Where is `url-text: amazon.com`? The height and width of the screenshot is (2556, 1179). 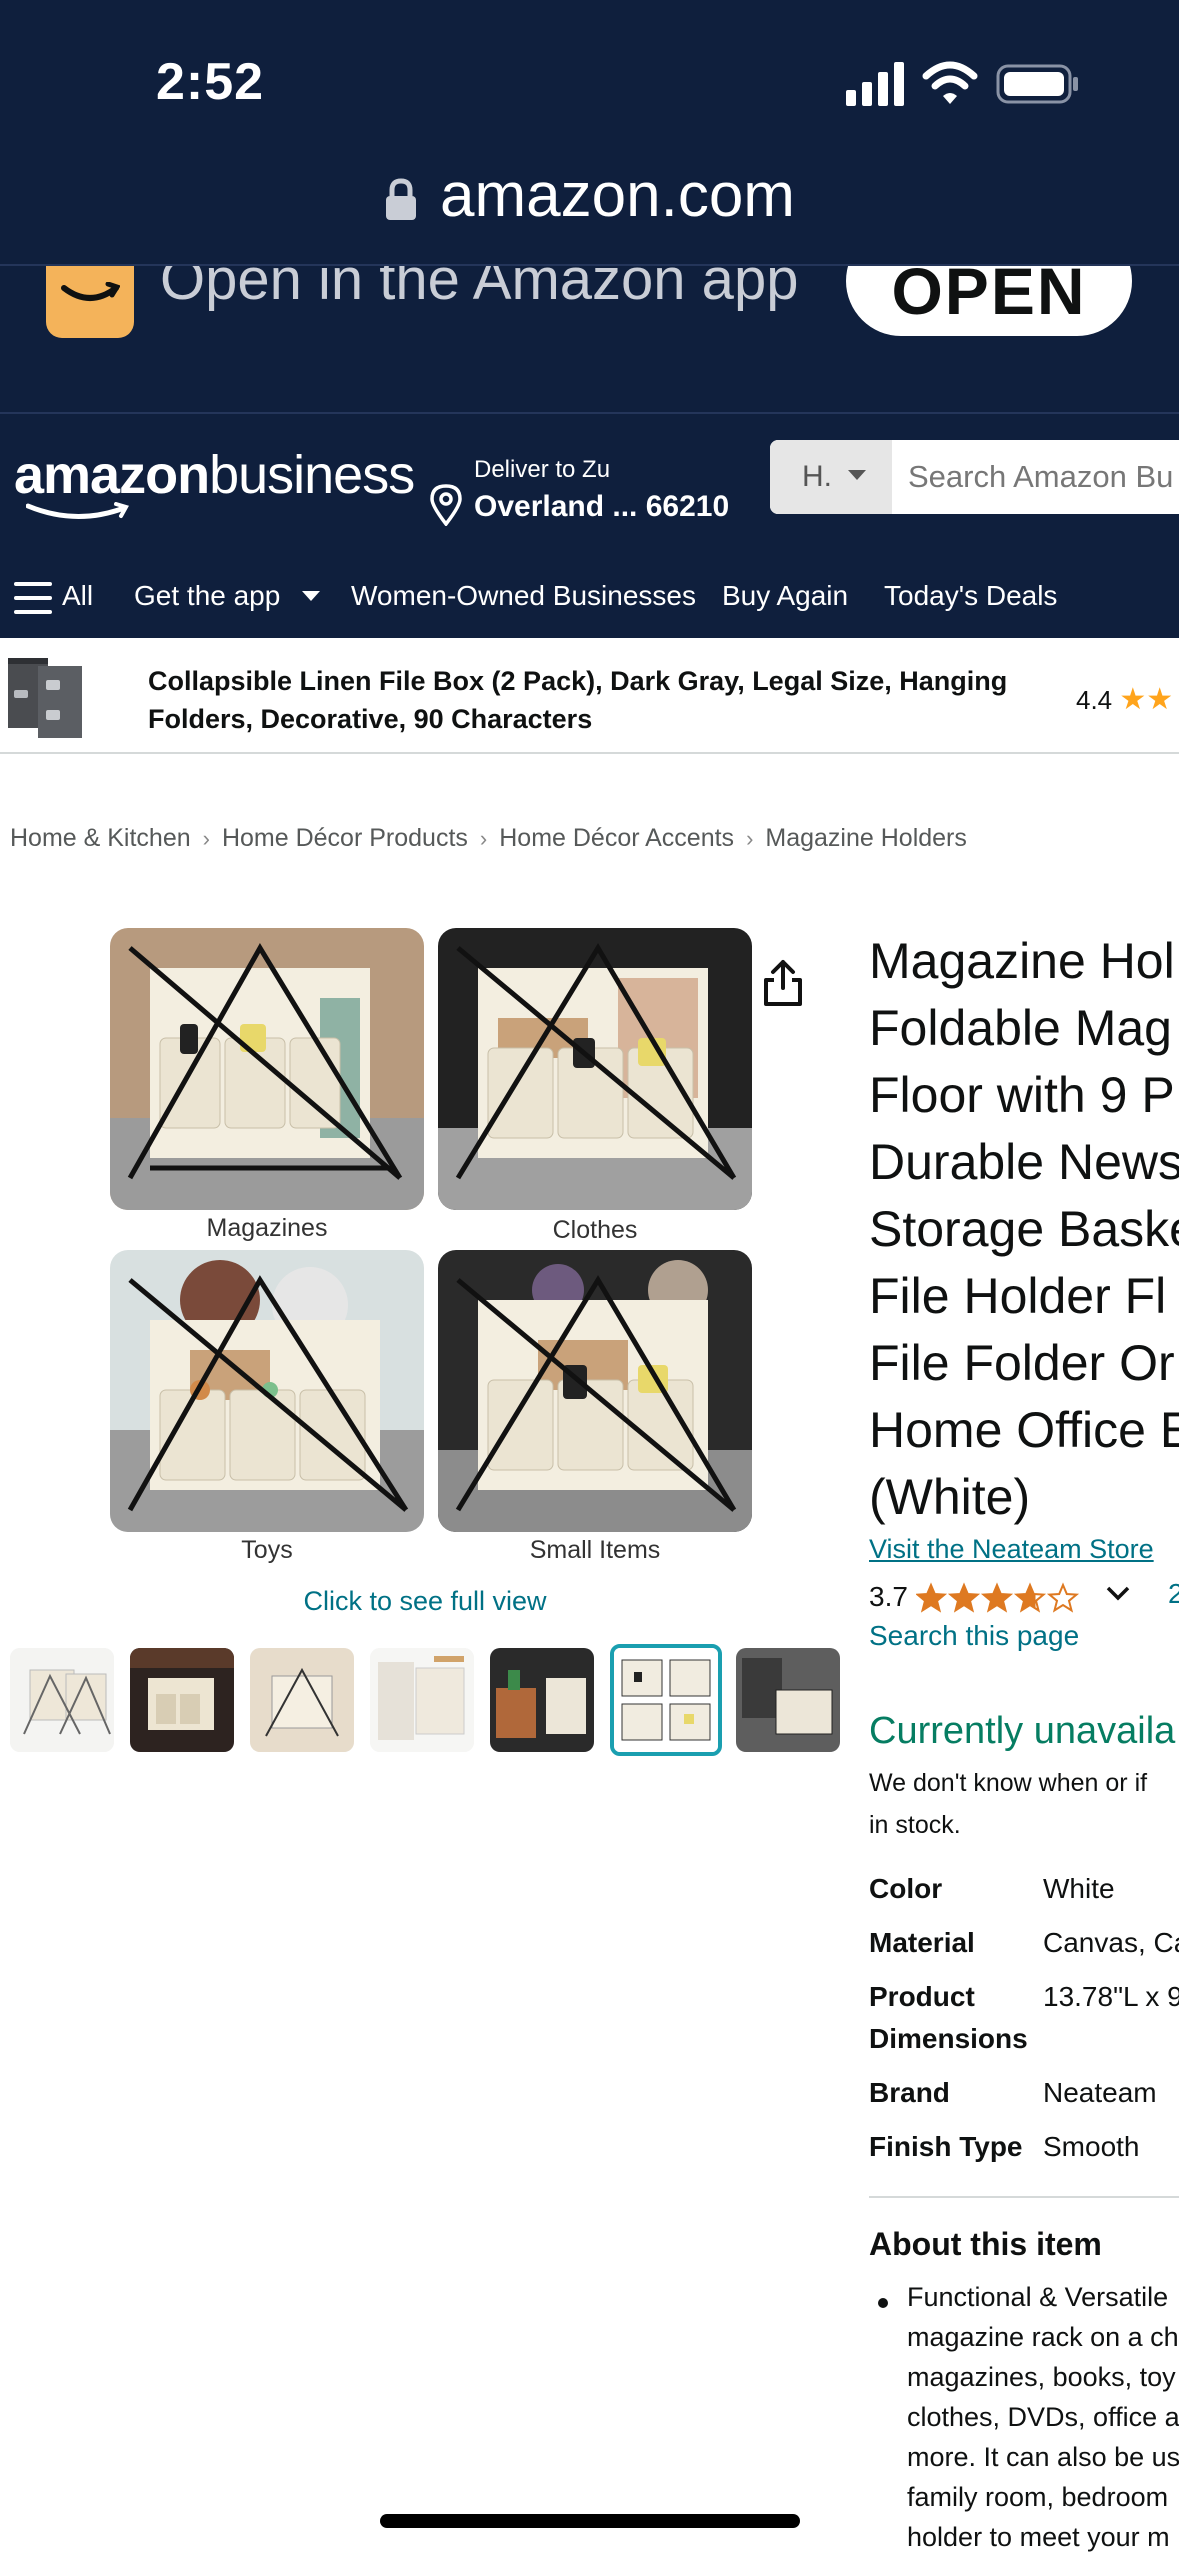
url-text: amazon.com is located at coordinates (617, 195).